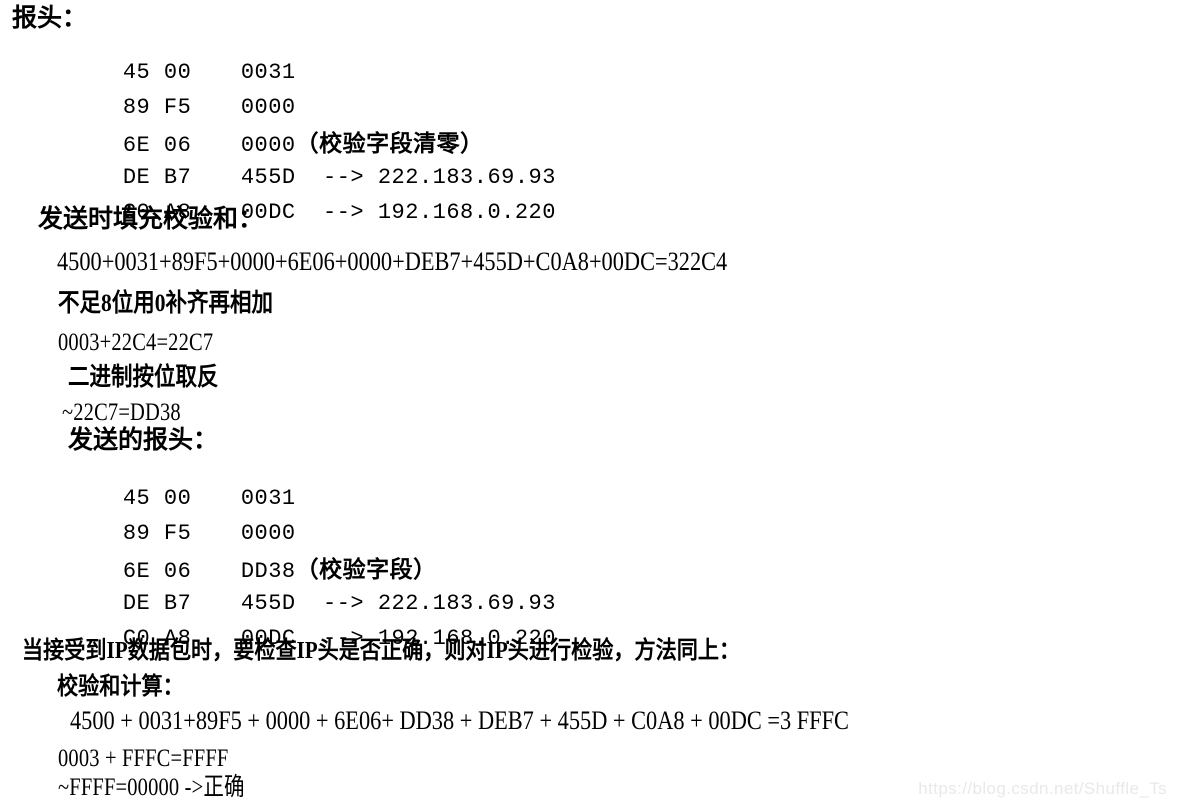  I want to click on send-checksum-invert-note: 二进制按位取反, so click(143, 377).